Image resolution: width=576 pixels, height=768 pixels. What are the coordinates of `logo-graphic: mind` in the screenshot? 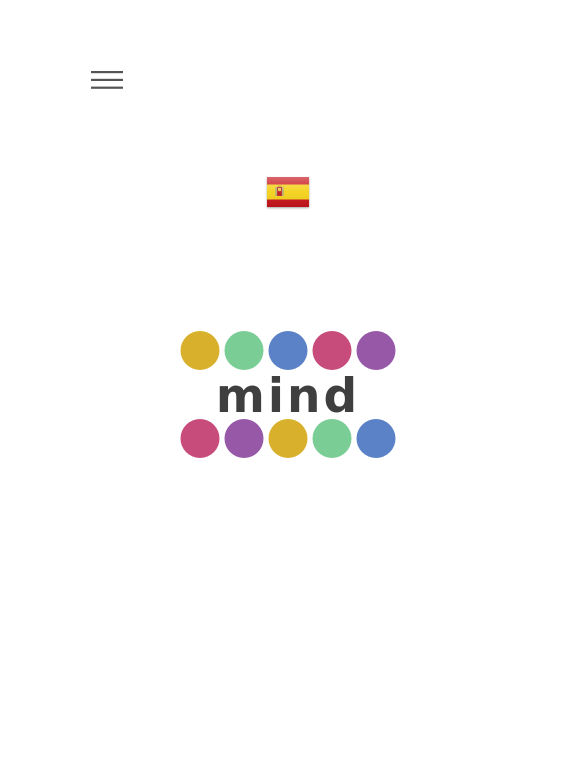 It's located at (288, 394).